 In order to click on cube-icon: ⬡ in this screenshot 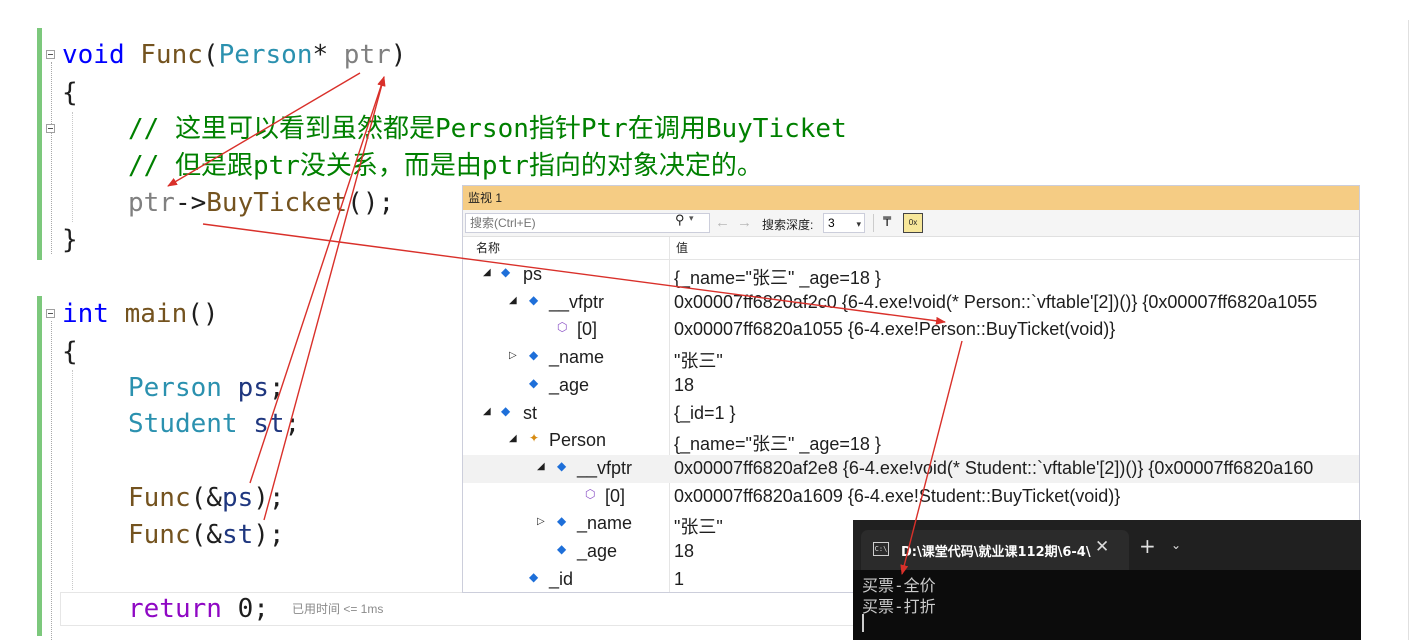, I will do `click(562, 327)`.